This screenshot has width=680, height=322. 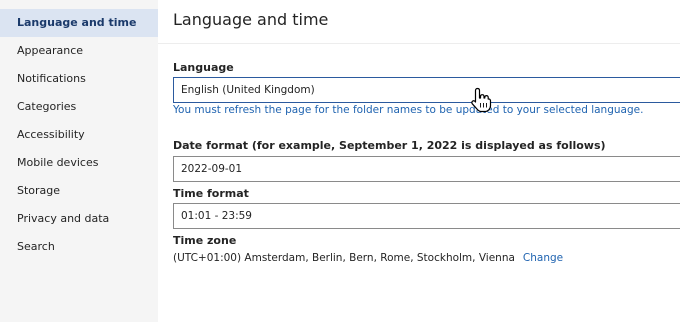 What do you see at coordinates (203, 67) in the screenshot?
I see `language-label: Language` at bounding box center [203, 67].